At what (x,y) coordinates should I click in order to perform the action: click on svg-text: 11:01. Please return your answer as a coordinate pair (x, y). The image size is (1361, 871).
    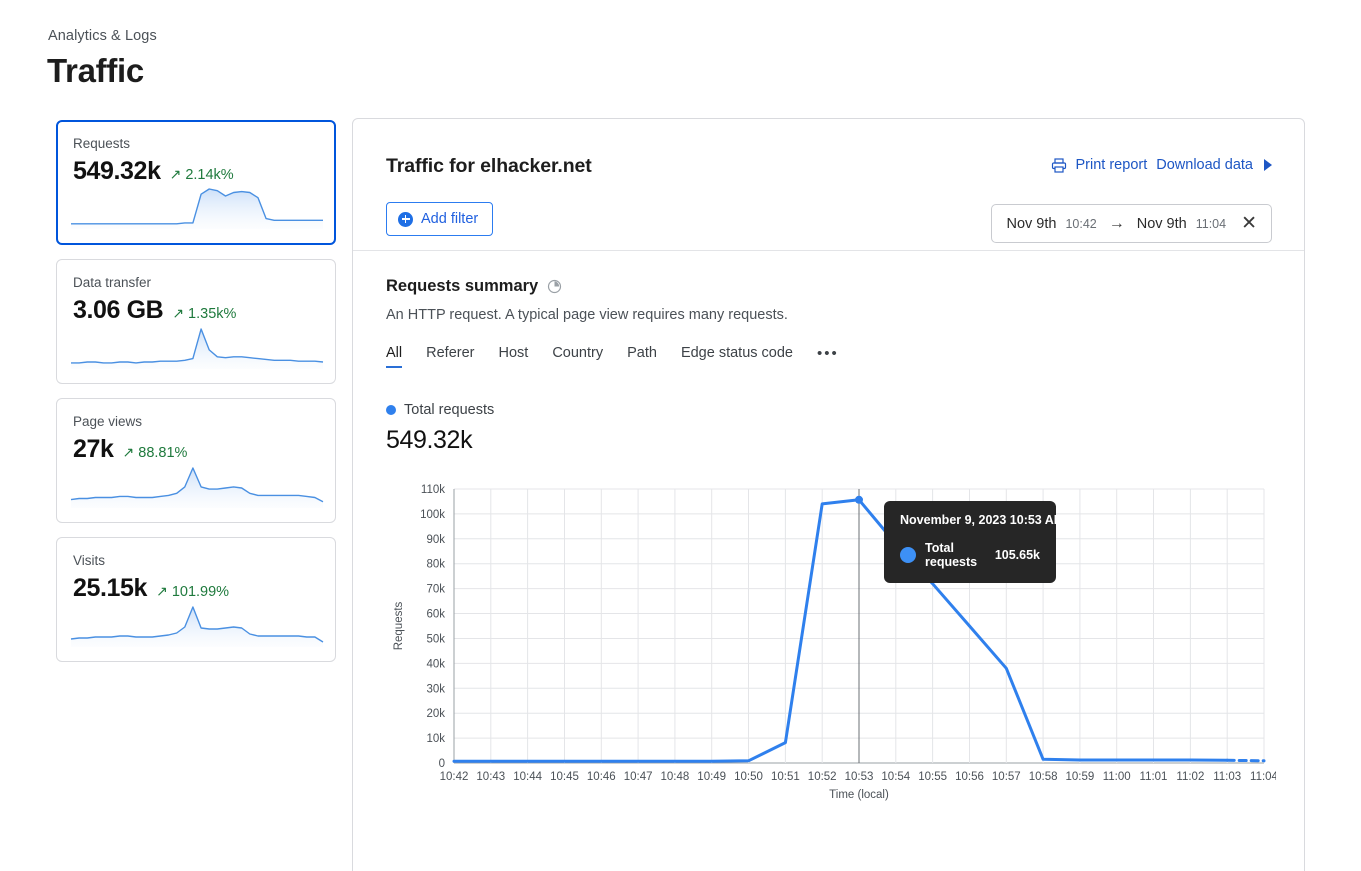
    Looking at the image, I should click on (1154, 777).